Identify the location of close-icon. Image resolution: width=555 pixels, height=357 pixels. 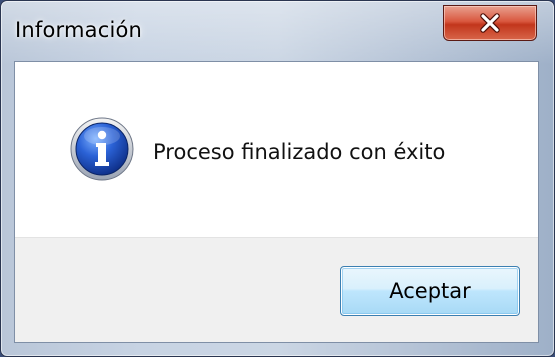
(490, 23).